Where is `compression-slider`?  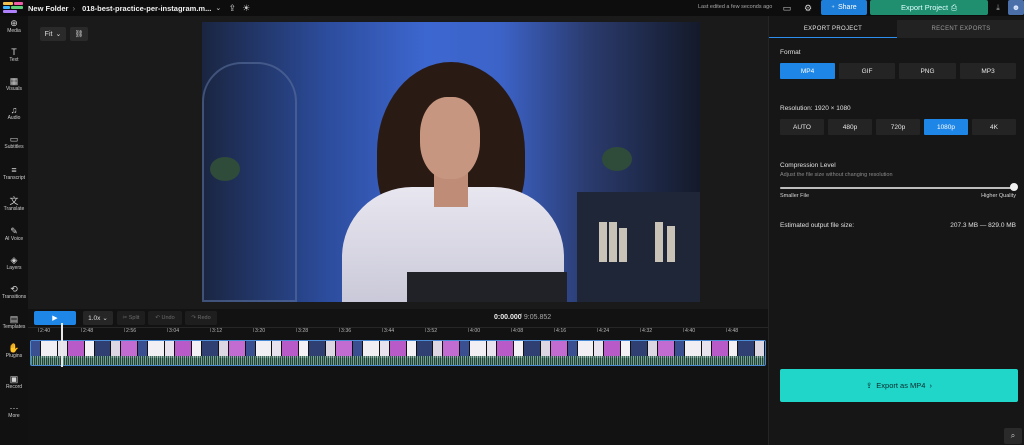
compression-slider is located at coordinates (898, 188).